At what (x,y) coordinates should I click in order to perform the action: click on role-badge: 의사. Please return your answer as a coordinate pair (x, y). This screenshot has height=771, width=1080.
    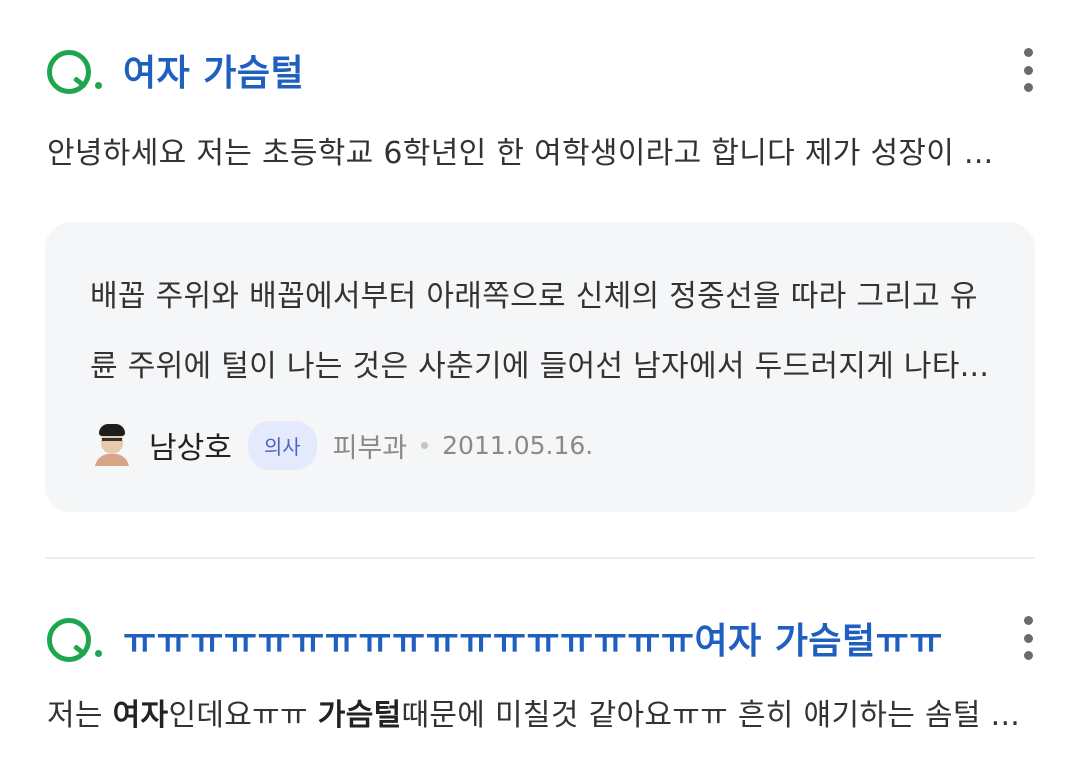
    Looking at the image, I should click on (282, 445).